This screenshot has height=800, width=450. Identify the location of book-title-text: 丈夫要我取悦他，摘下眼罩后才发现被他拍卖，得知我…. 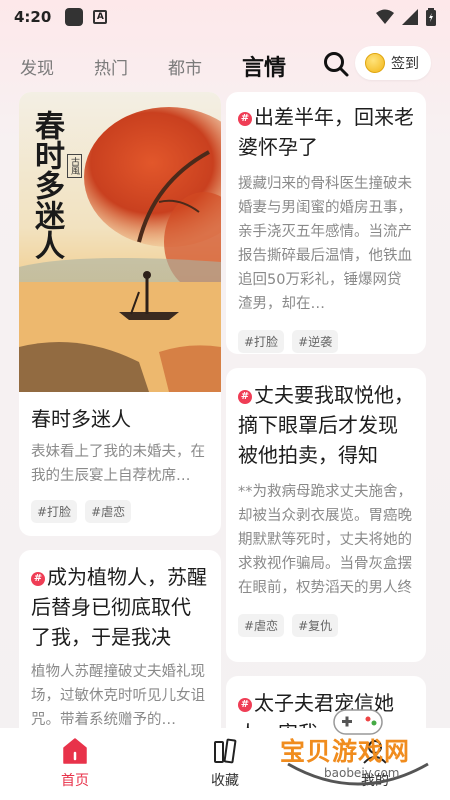
(326, 425).